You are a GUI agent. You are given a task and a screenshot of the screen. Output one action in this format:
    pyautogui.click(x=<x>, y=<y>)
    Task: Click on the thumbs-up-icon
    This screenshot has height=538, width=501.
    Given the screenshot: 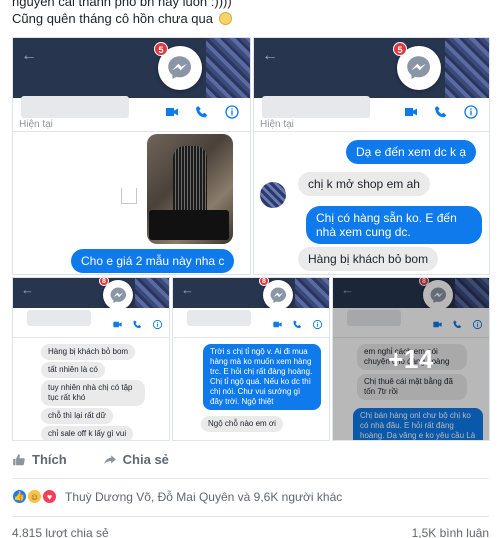 What is the action you would take?
    pyautogui.click(x=19, y=459)
    